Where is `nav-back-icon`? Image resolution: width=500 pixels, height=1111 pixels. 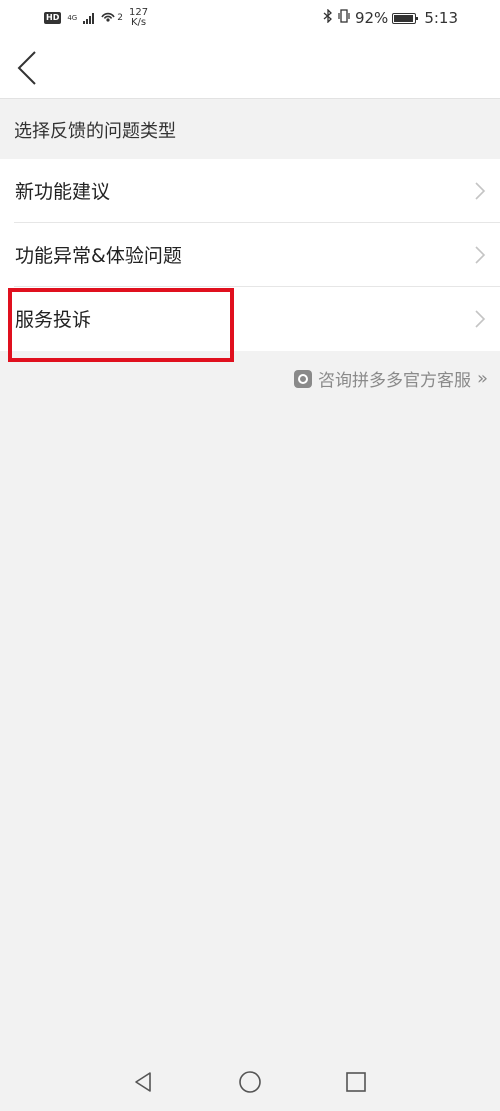 nav-back-icon is located at coordinates (143, 1082).